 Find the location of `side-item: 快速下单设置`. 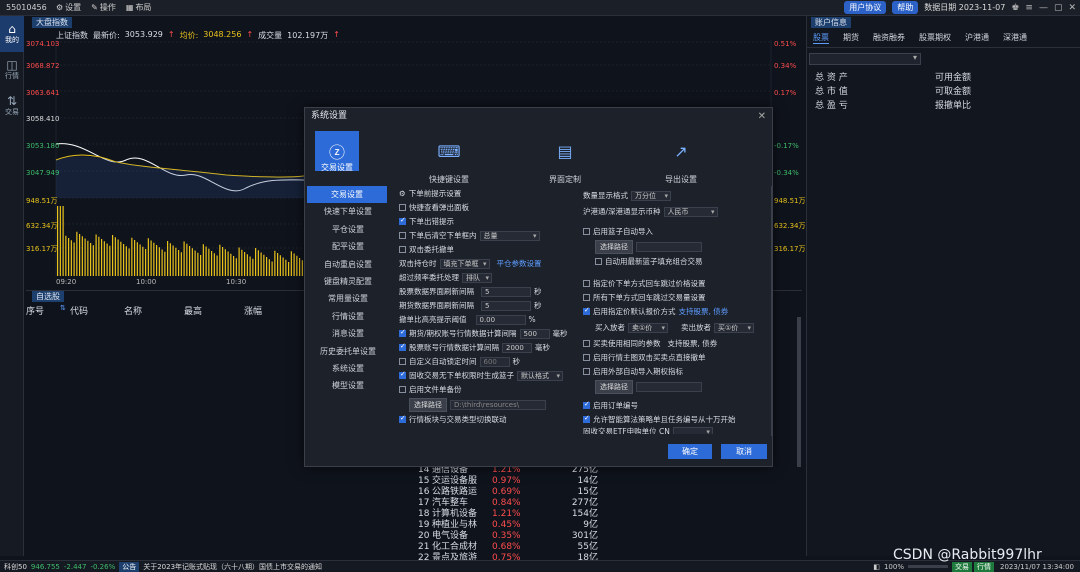

side-item: 快速下单设置 is located at coordinates (348, 211).